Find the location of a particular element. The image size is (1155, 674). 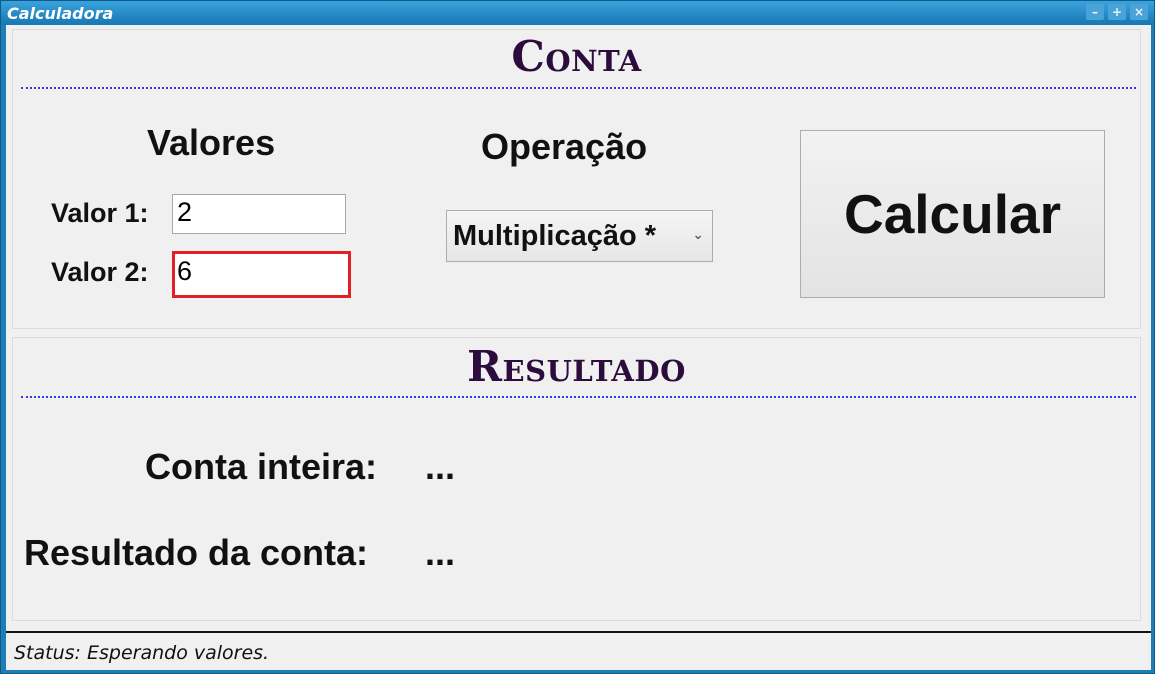

window-controls: – + × is located at coordinates (1117, 12).